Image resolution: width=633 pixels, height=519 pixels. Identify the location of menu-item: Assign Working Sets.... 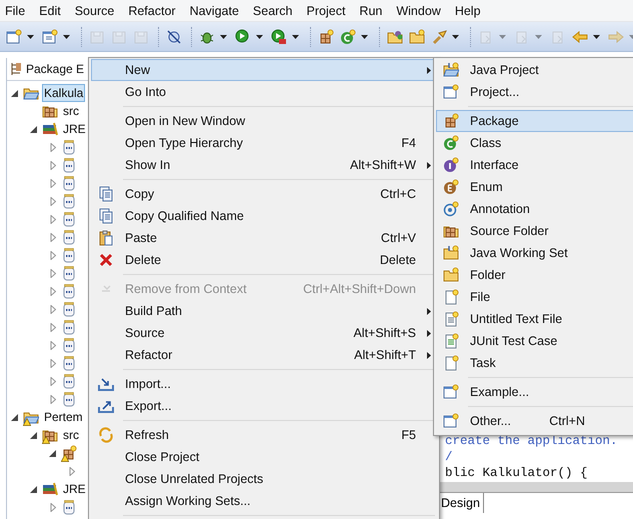
(264, 501).